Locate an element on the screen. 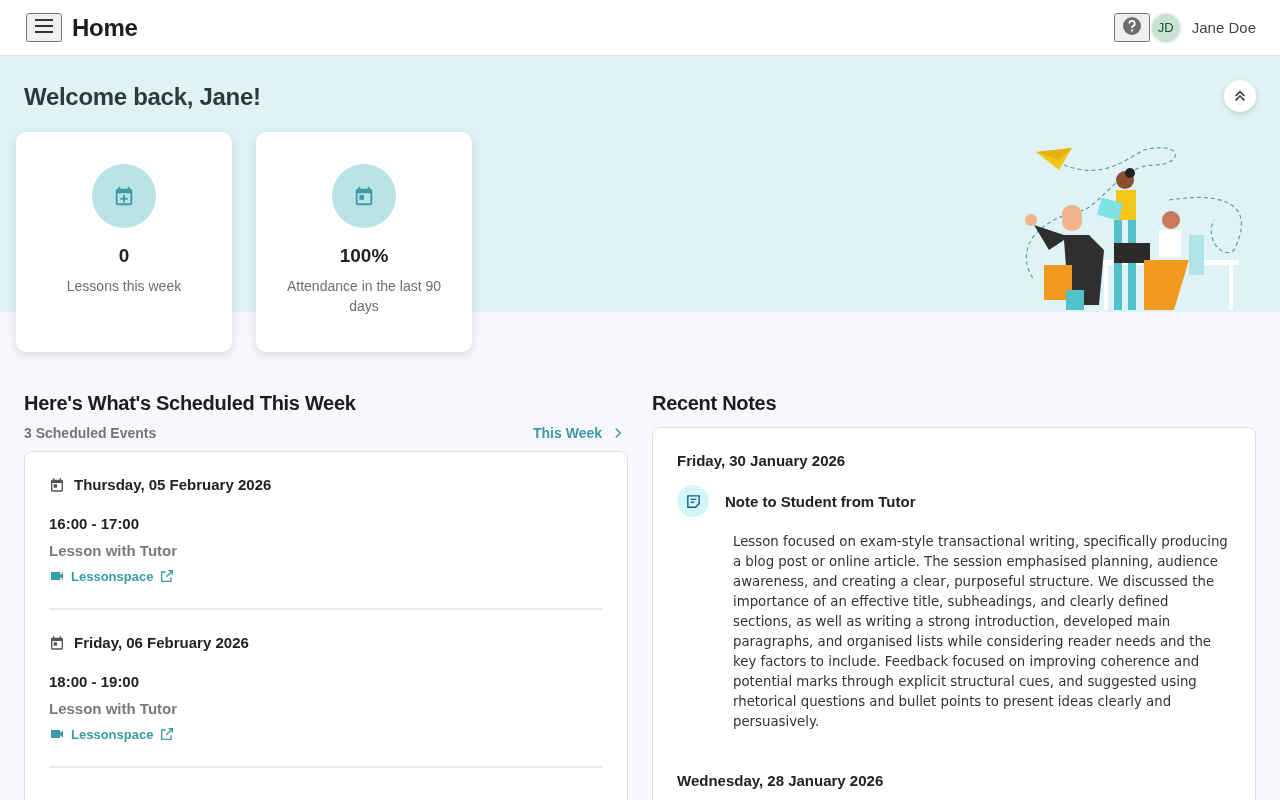  help-icon is located at coordinates (1131, 26).